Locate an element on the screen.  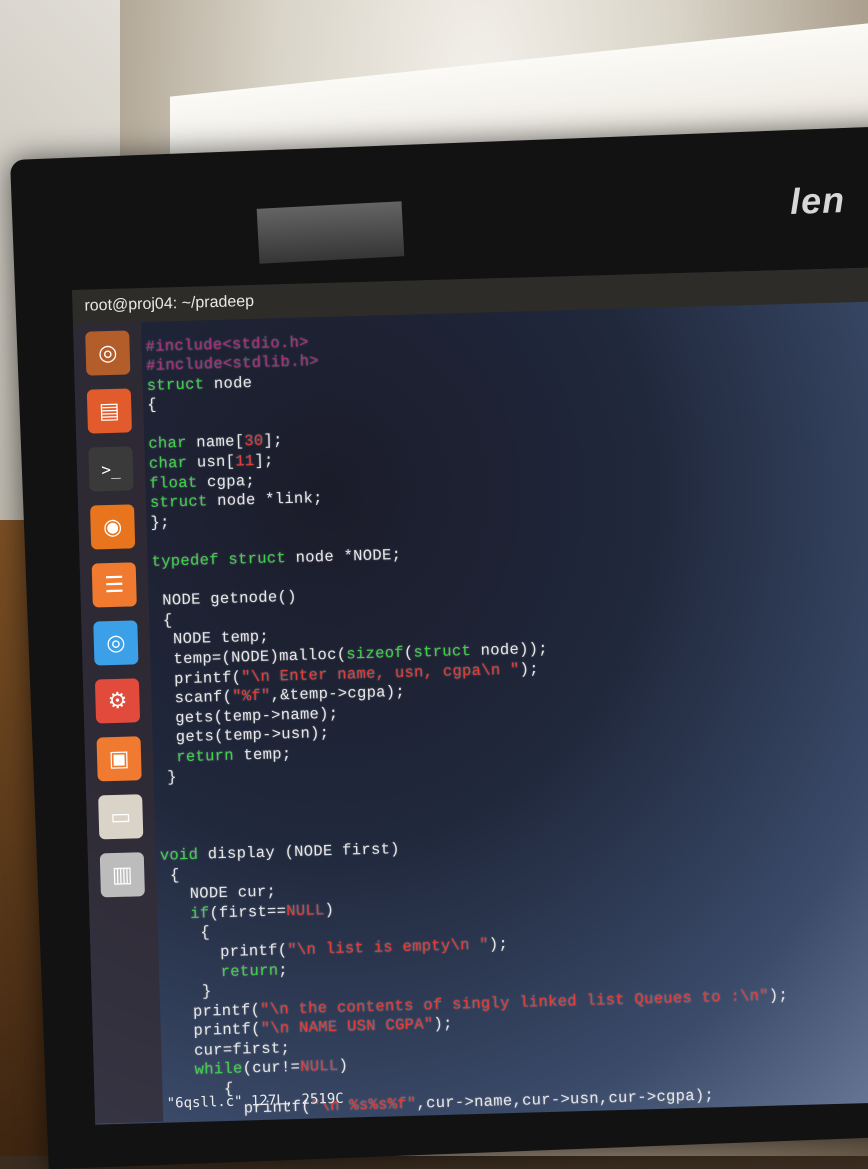
code-token: ; is located at coordinates (283, 970).